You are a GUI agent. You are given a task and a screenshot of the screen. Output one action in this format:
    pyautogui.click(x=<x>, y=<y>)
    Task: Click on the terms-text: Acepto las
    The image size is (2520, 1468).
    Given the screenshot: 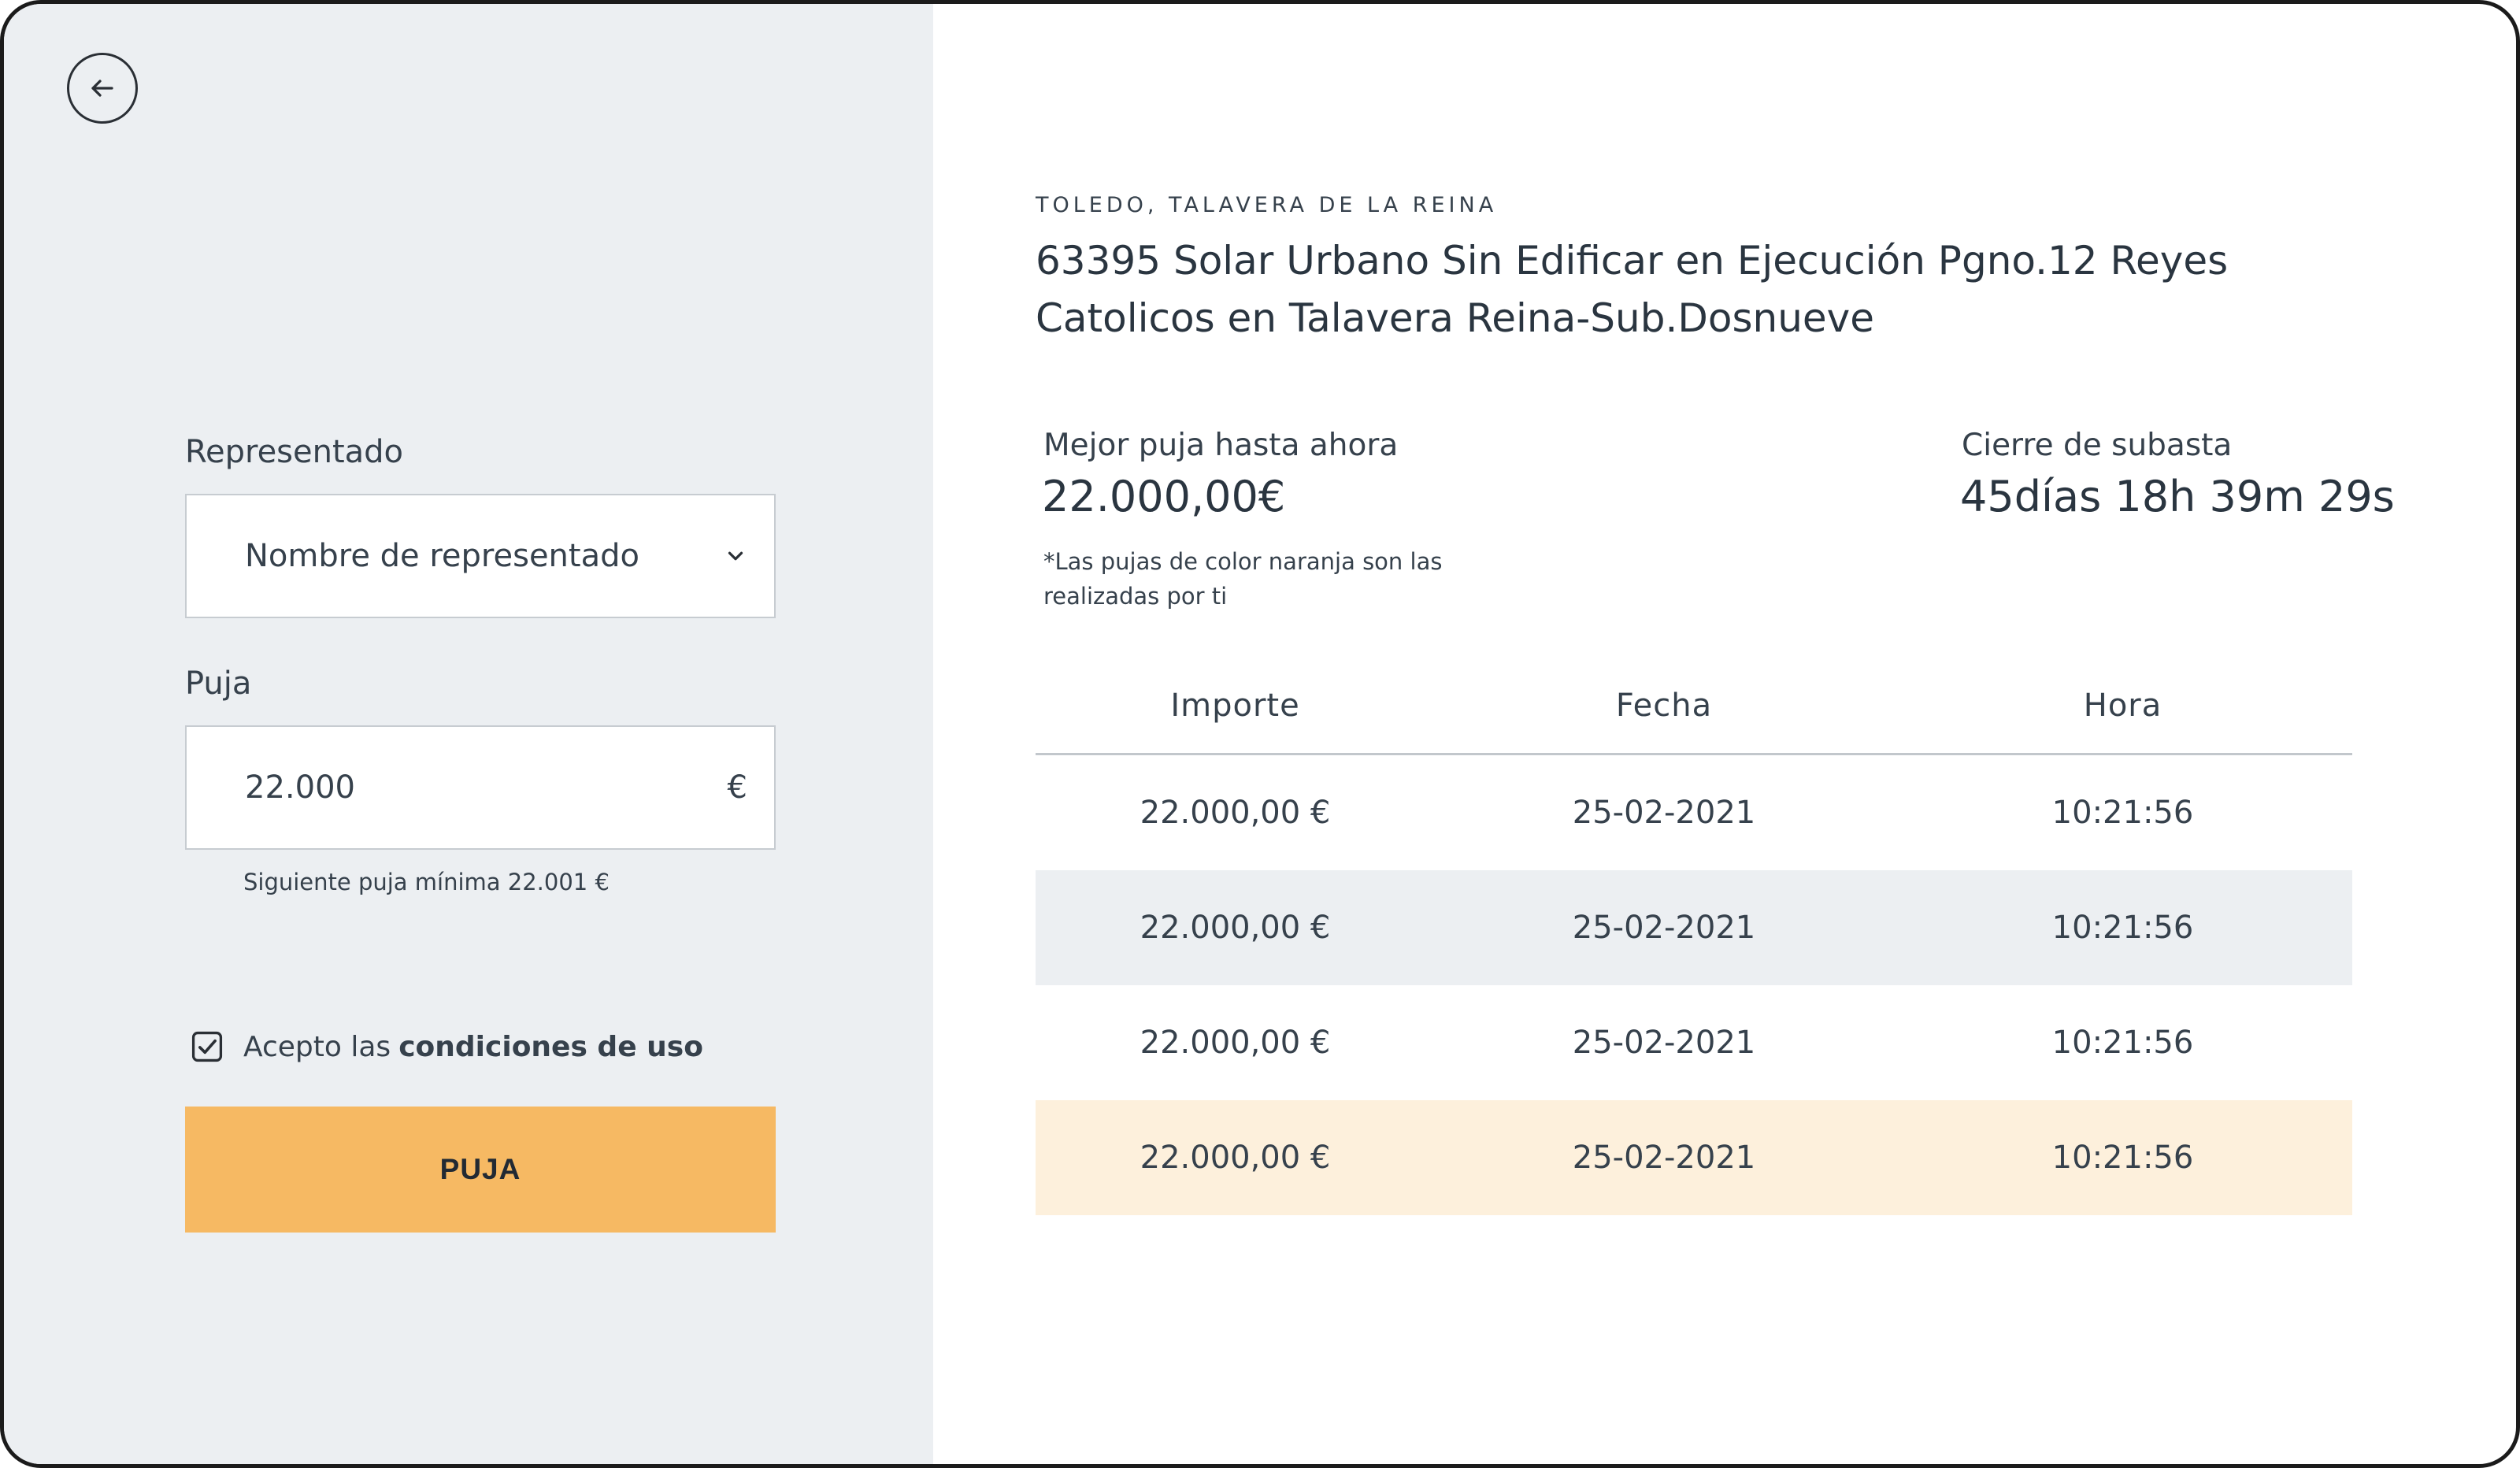 What is the action you would take?
    pyautogui.click(x=317, y=1047)
    